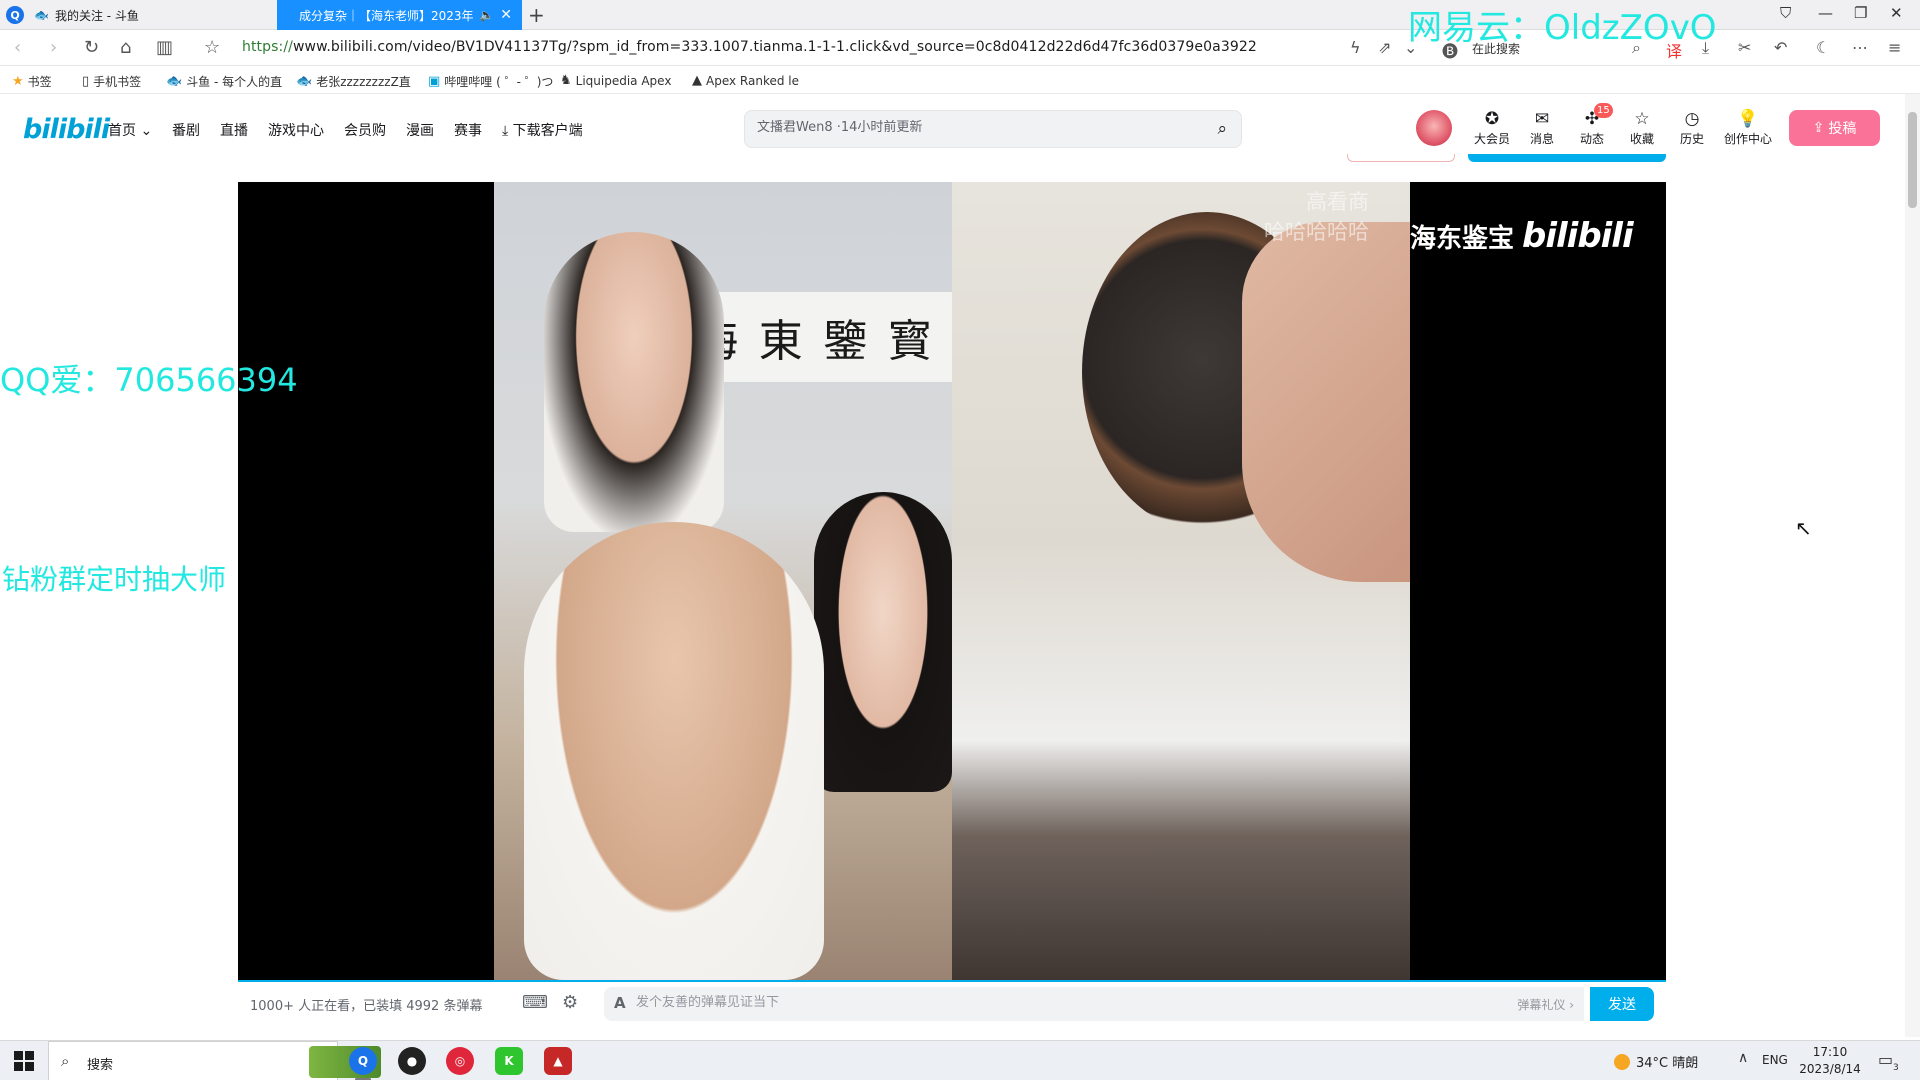  I want to click on avatar, so click(1434, 128).